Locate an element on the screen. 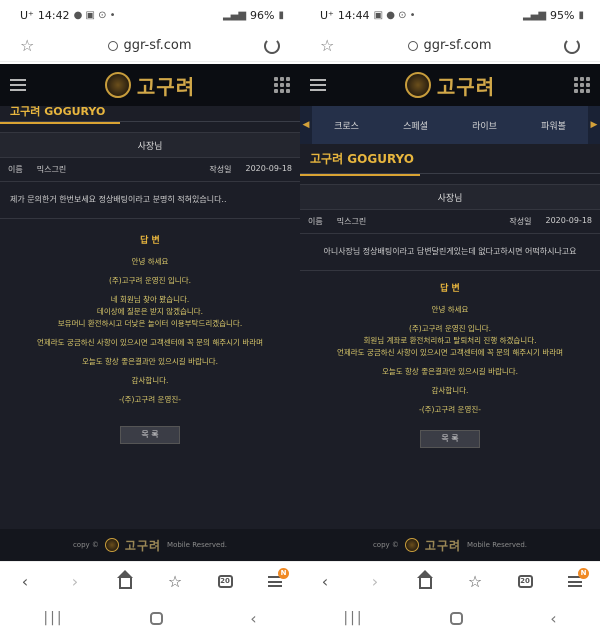 Image resolution: width=600 pixels, height=635 pixels. url-bar: ☆ ggr-sf.com is located at coordinates (450, 46).